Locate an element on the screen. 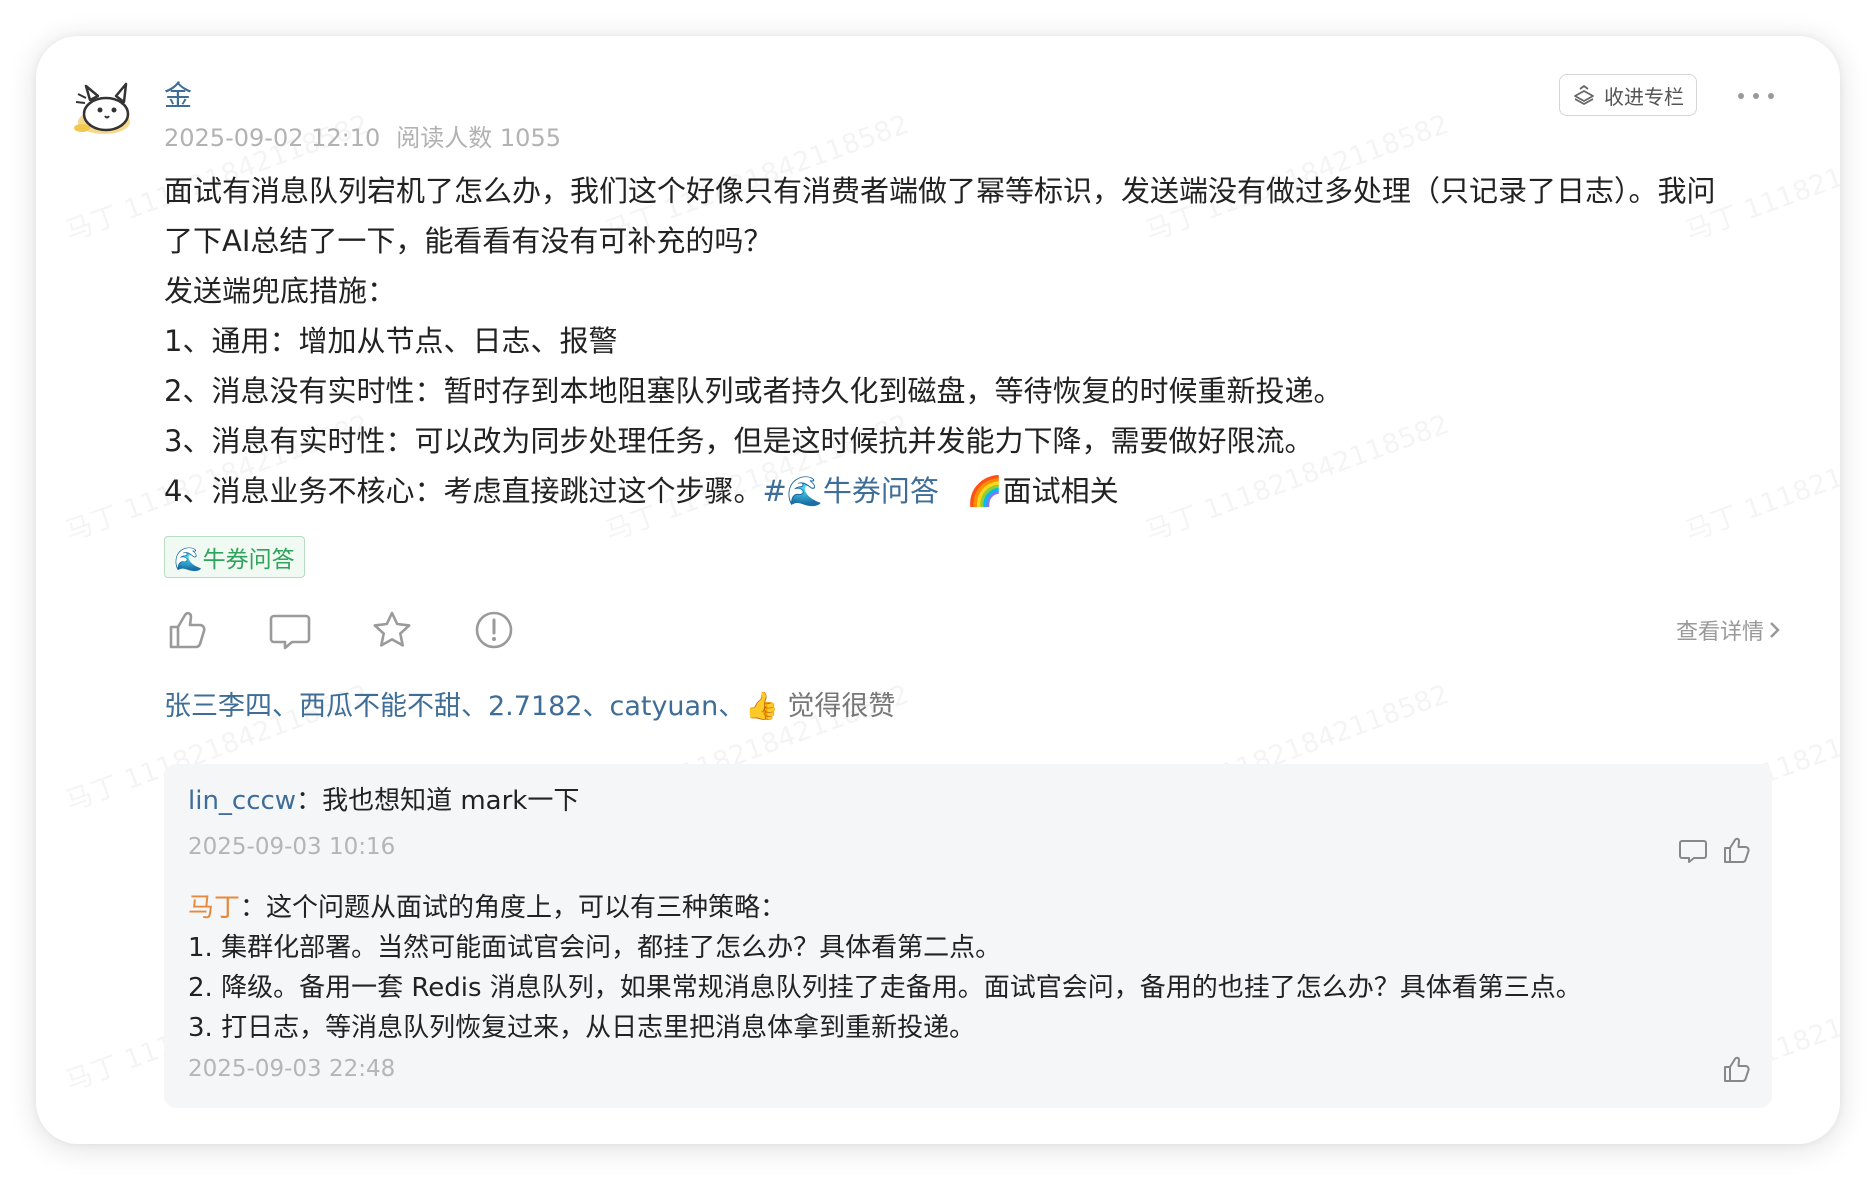 The height and width of the screenshot is (1180, 1876). comment-text: 我也想知道 mark一下 is located at coordinates (451, 801).